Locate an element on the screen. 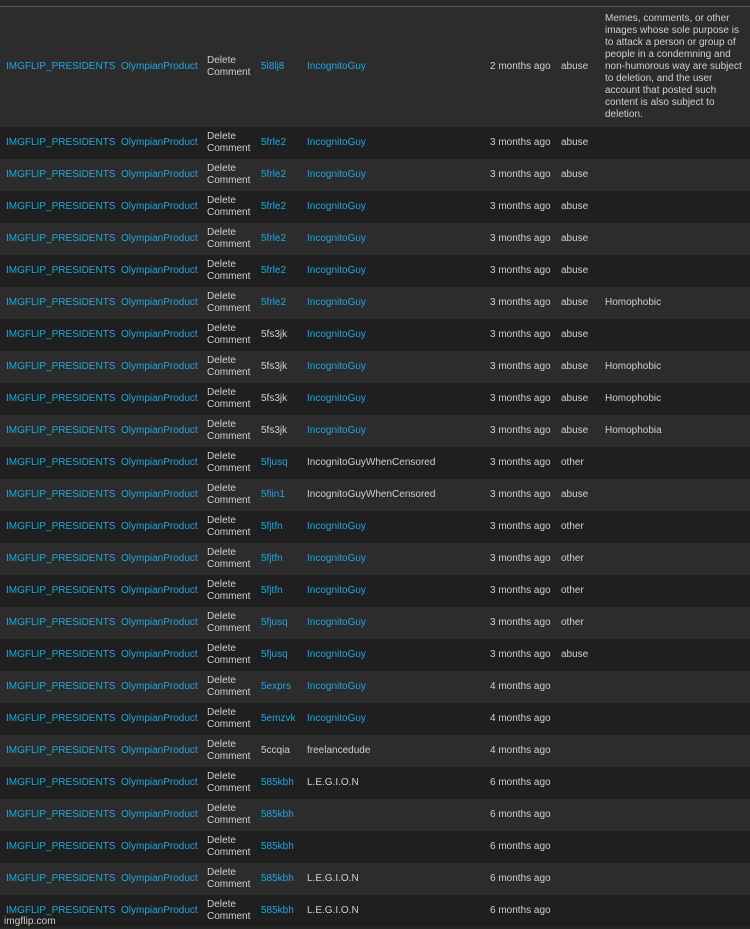  author-cell: IncognitoGuy is located at coordinates (398, 67).